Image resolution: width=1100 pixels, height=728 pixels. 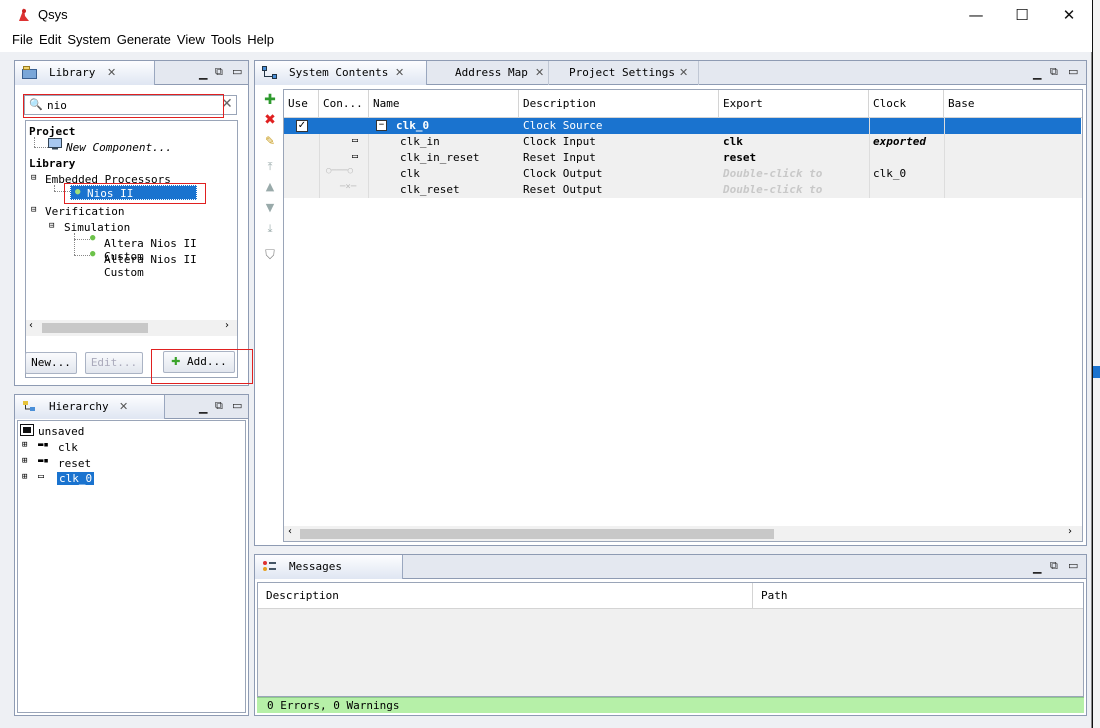 I want to click on menu-help: Help, so click(x=260, y=38).